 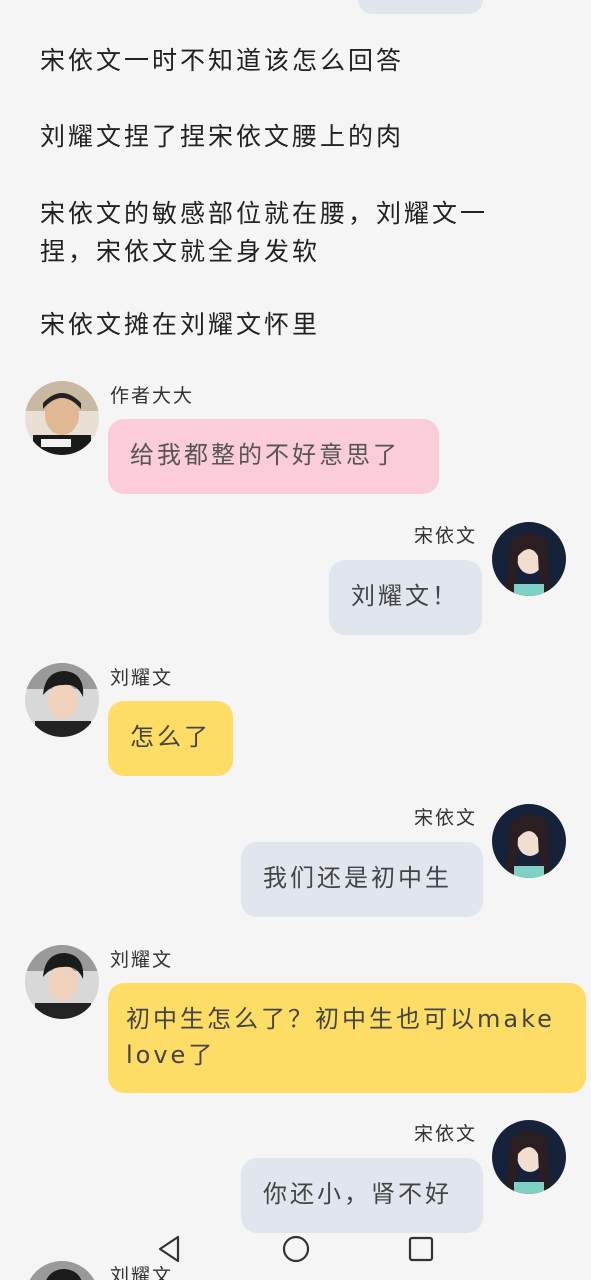 I want to click on recents-square-icon, so click(x=421, y=1249).